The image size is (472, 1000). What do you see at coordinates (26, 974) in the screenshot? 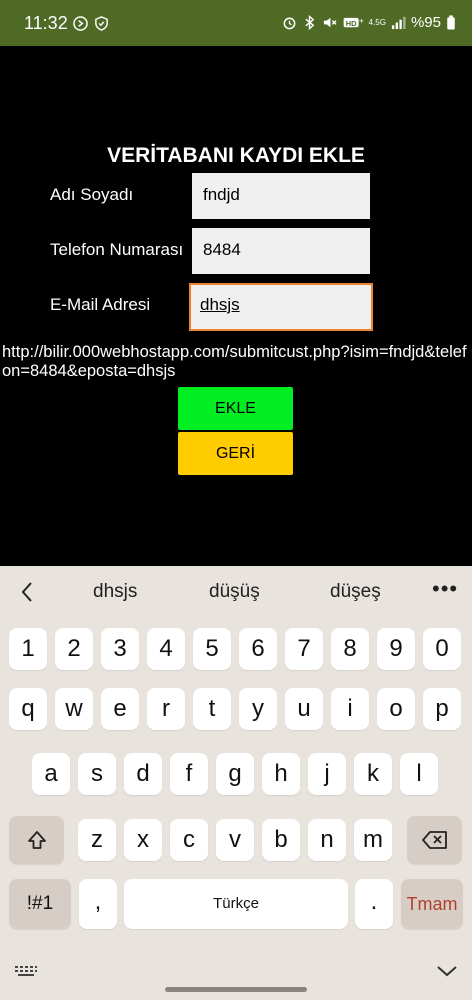
I see `keyboard-icon` at bounding box center [26, 974].